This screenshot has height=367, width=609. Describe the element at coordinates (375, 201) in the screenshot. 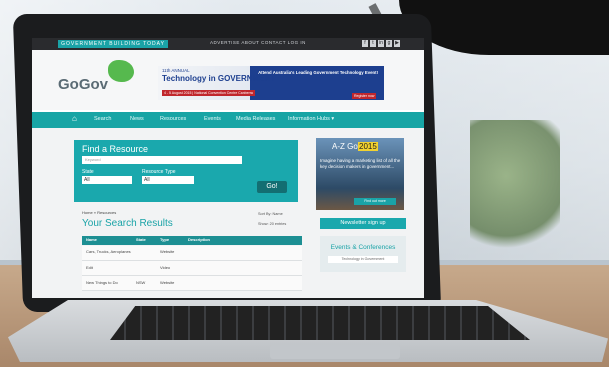

I see `ad-find-out-more-button: Find out more` at that location.